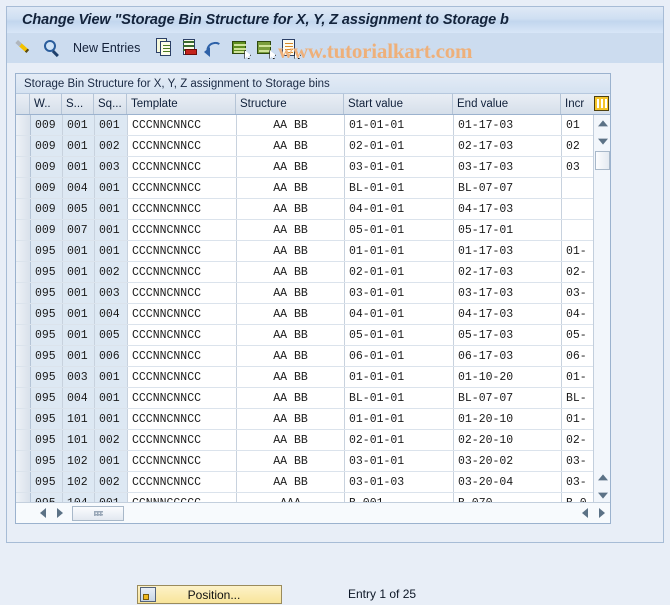 The image size is (670, 605). I want to click on column-header-warehouse: W.., so click(46, 104).